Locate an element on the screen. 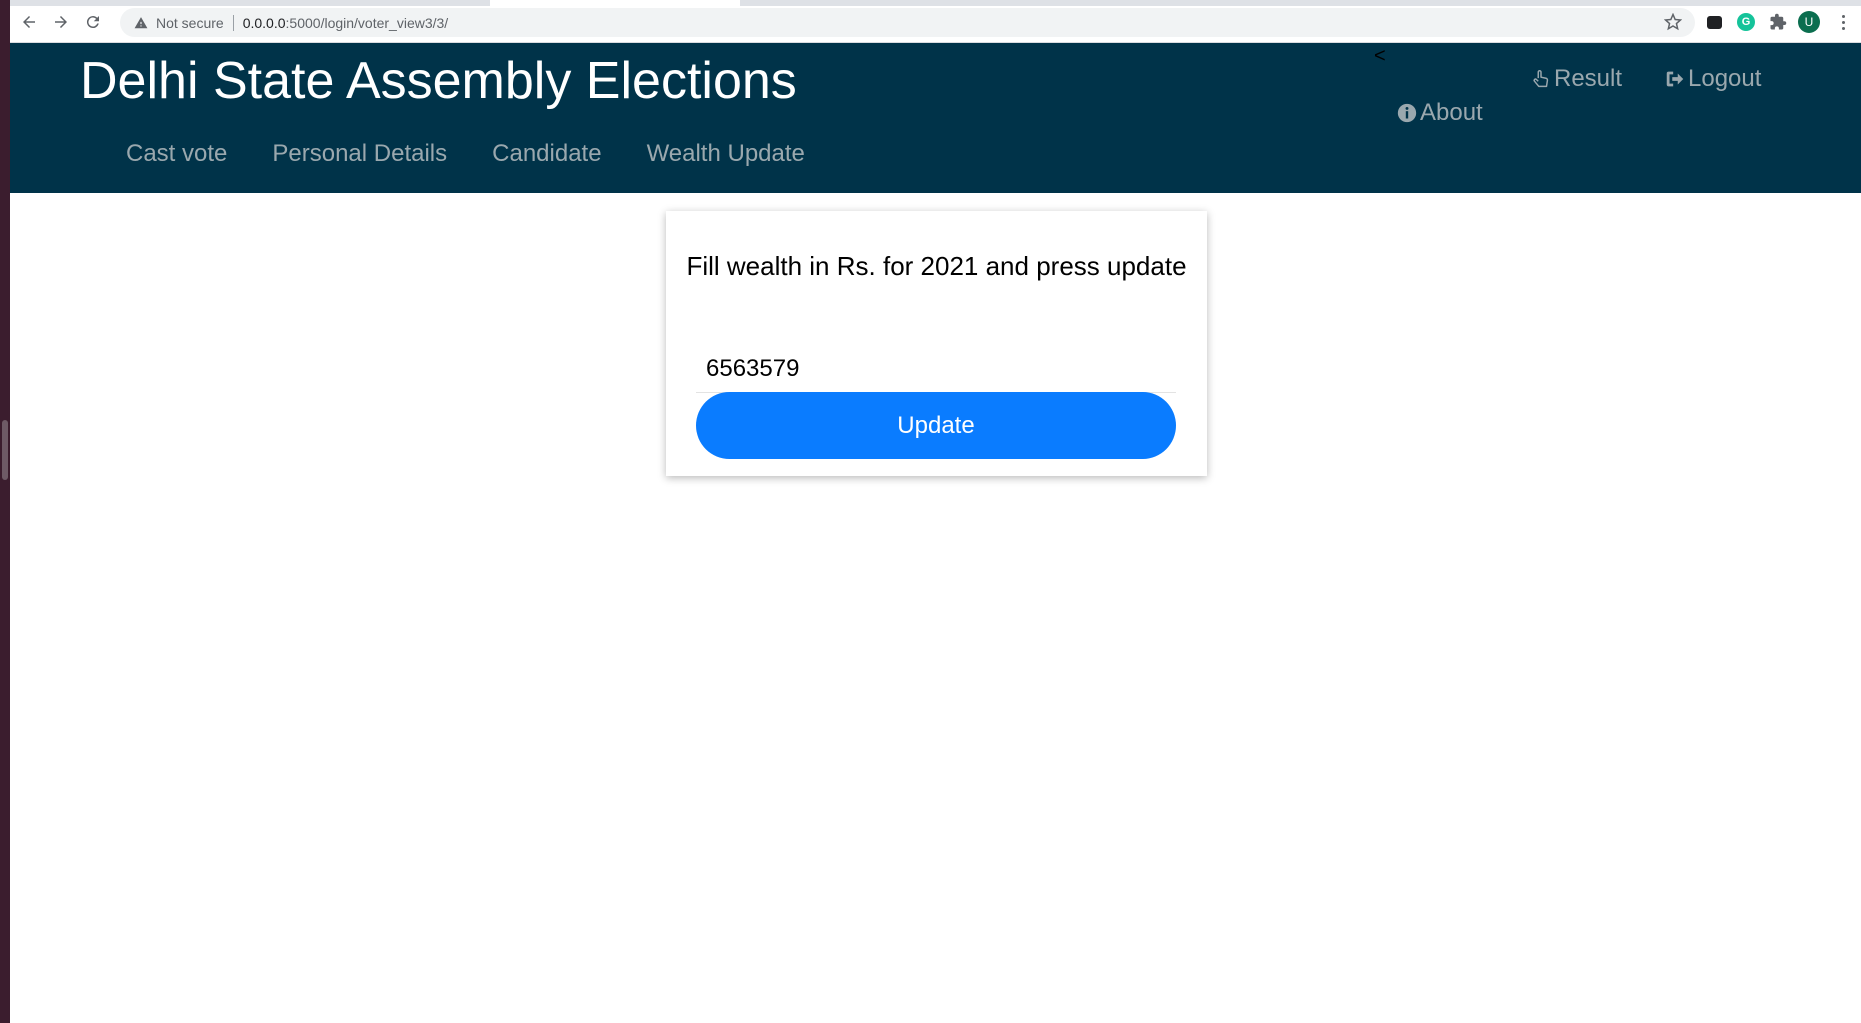 The width and height of the screenshot is (1861, 1023). page-title: Delhi State Assembly Elections is located at coordinates (438, 81).